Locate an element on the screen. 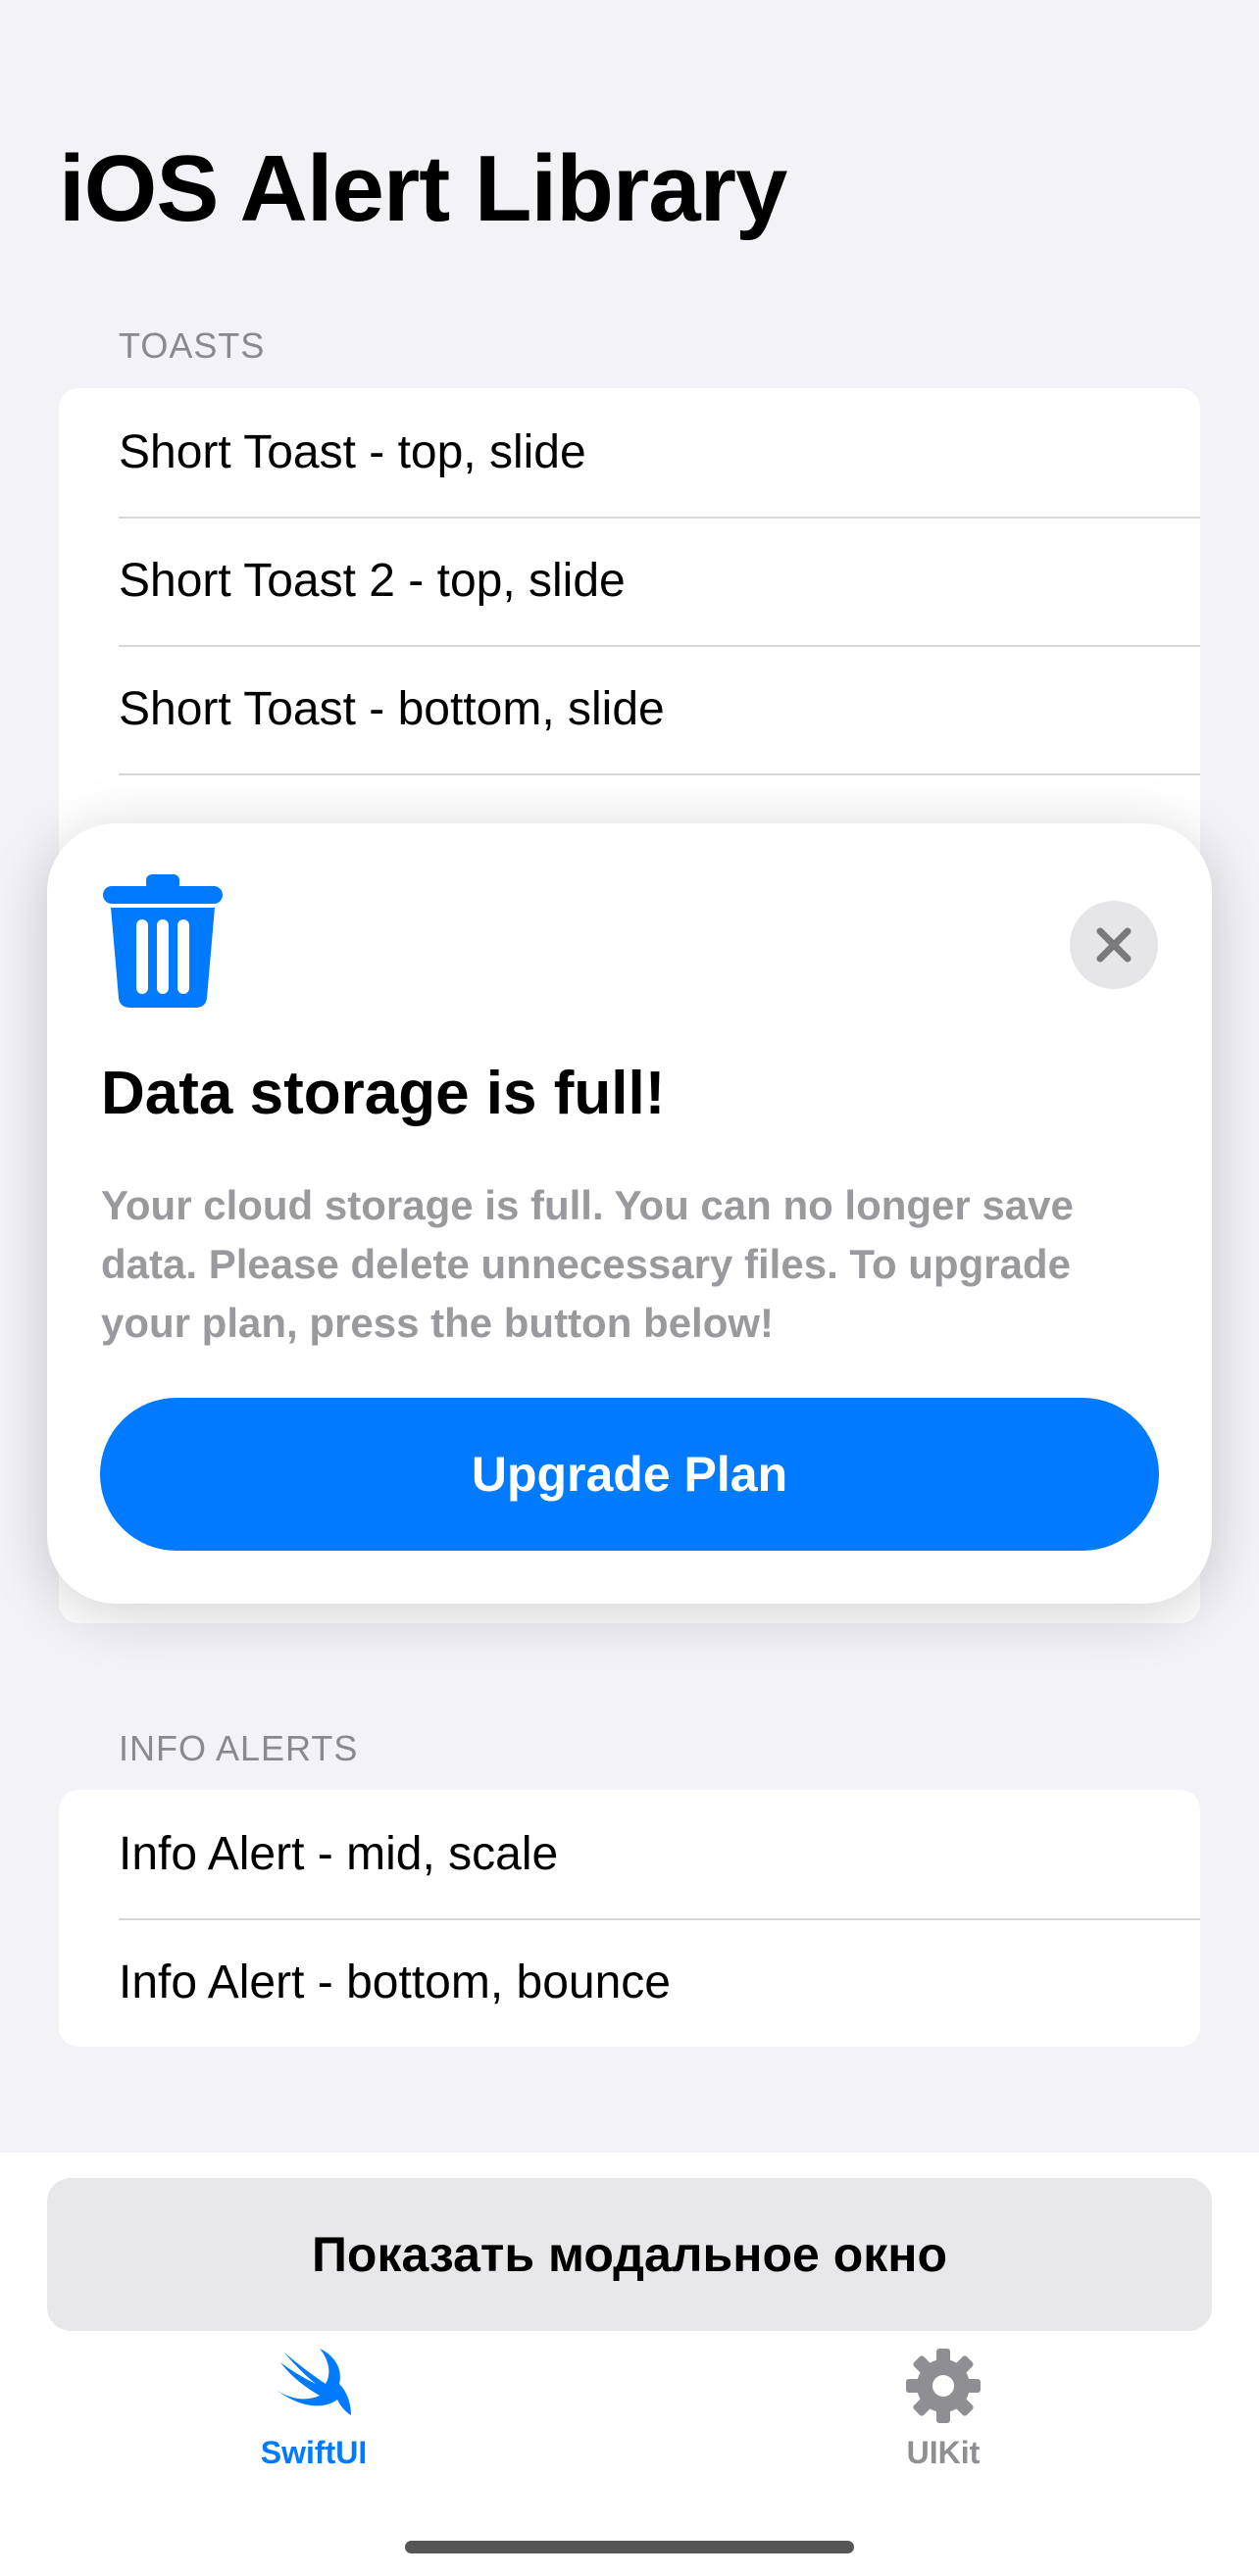  close-button is located at coordinates (1114, 945).